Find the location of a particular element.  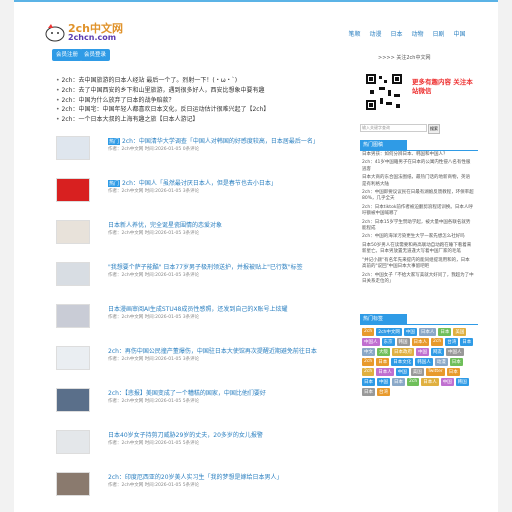

mascot-icon is located at coordinates (55, 33).